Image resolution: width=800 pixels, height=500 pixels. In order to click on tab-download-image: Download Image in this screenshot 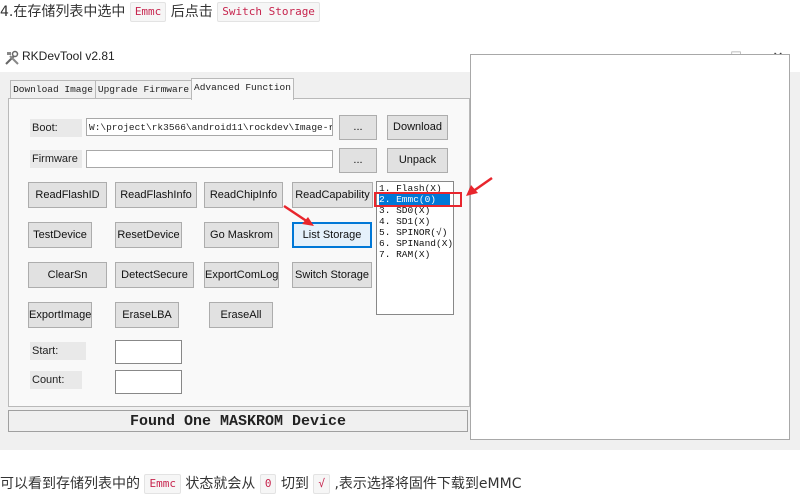, I will do `click(53, 89)`.